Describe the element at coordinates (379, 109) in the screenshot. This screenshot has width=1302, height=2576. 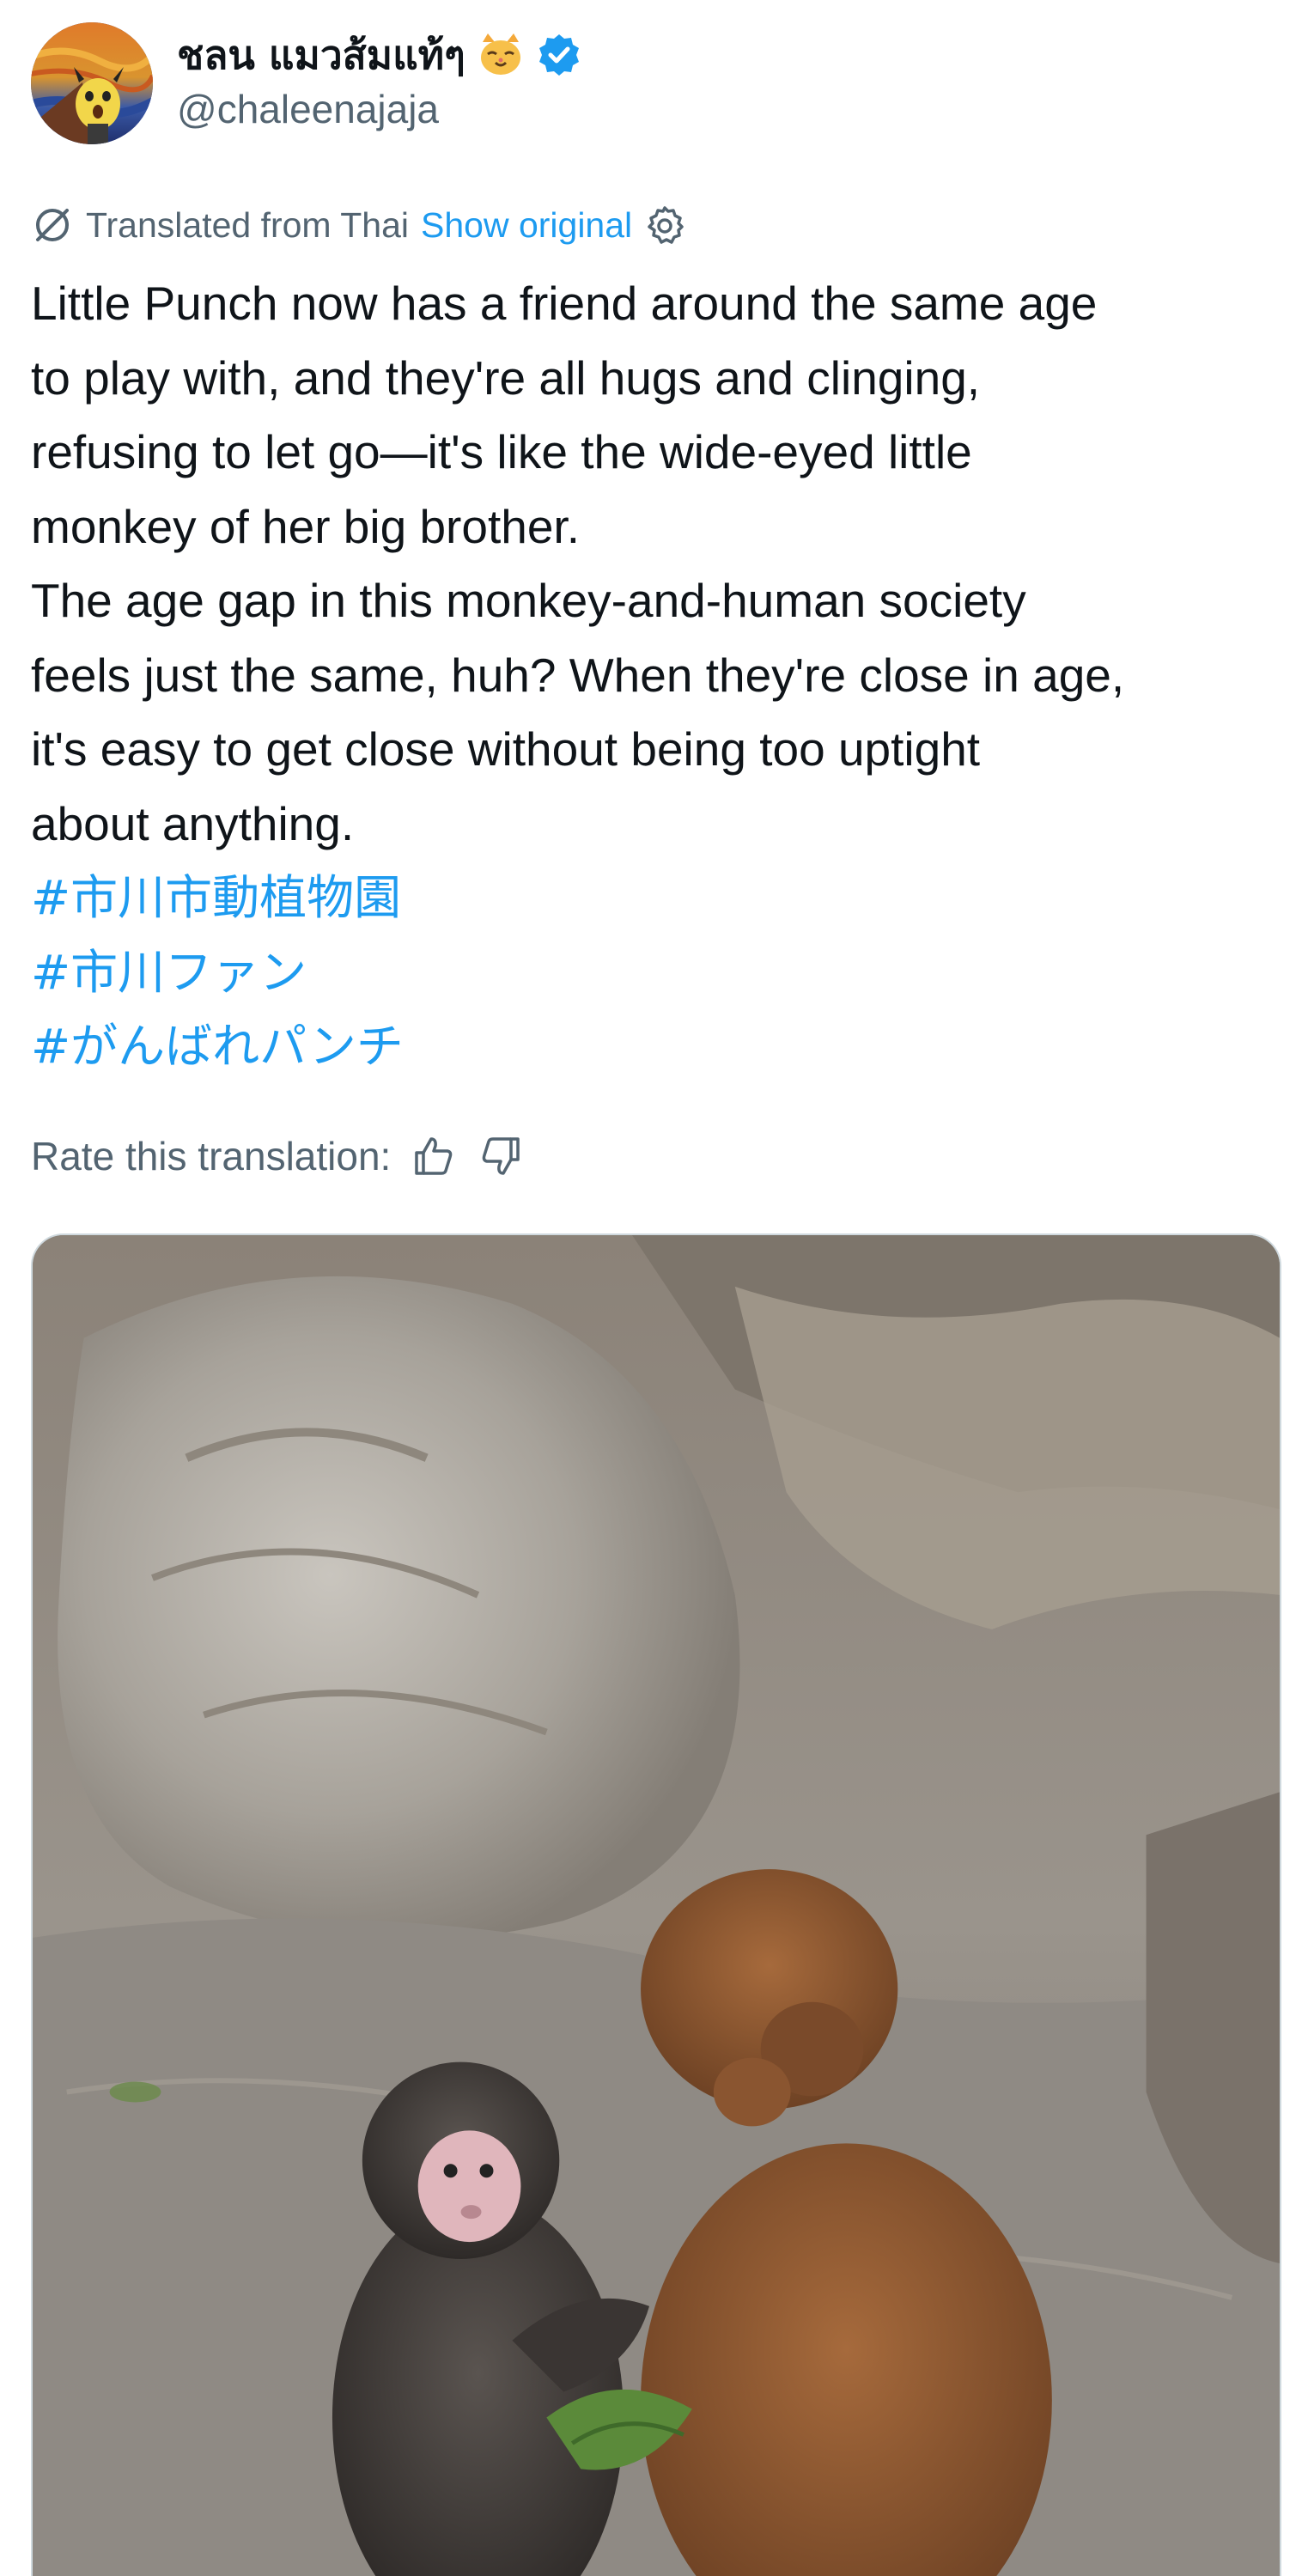
I see `author-handle: @chaleenajaja` at that location.